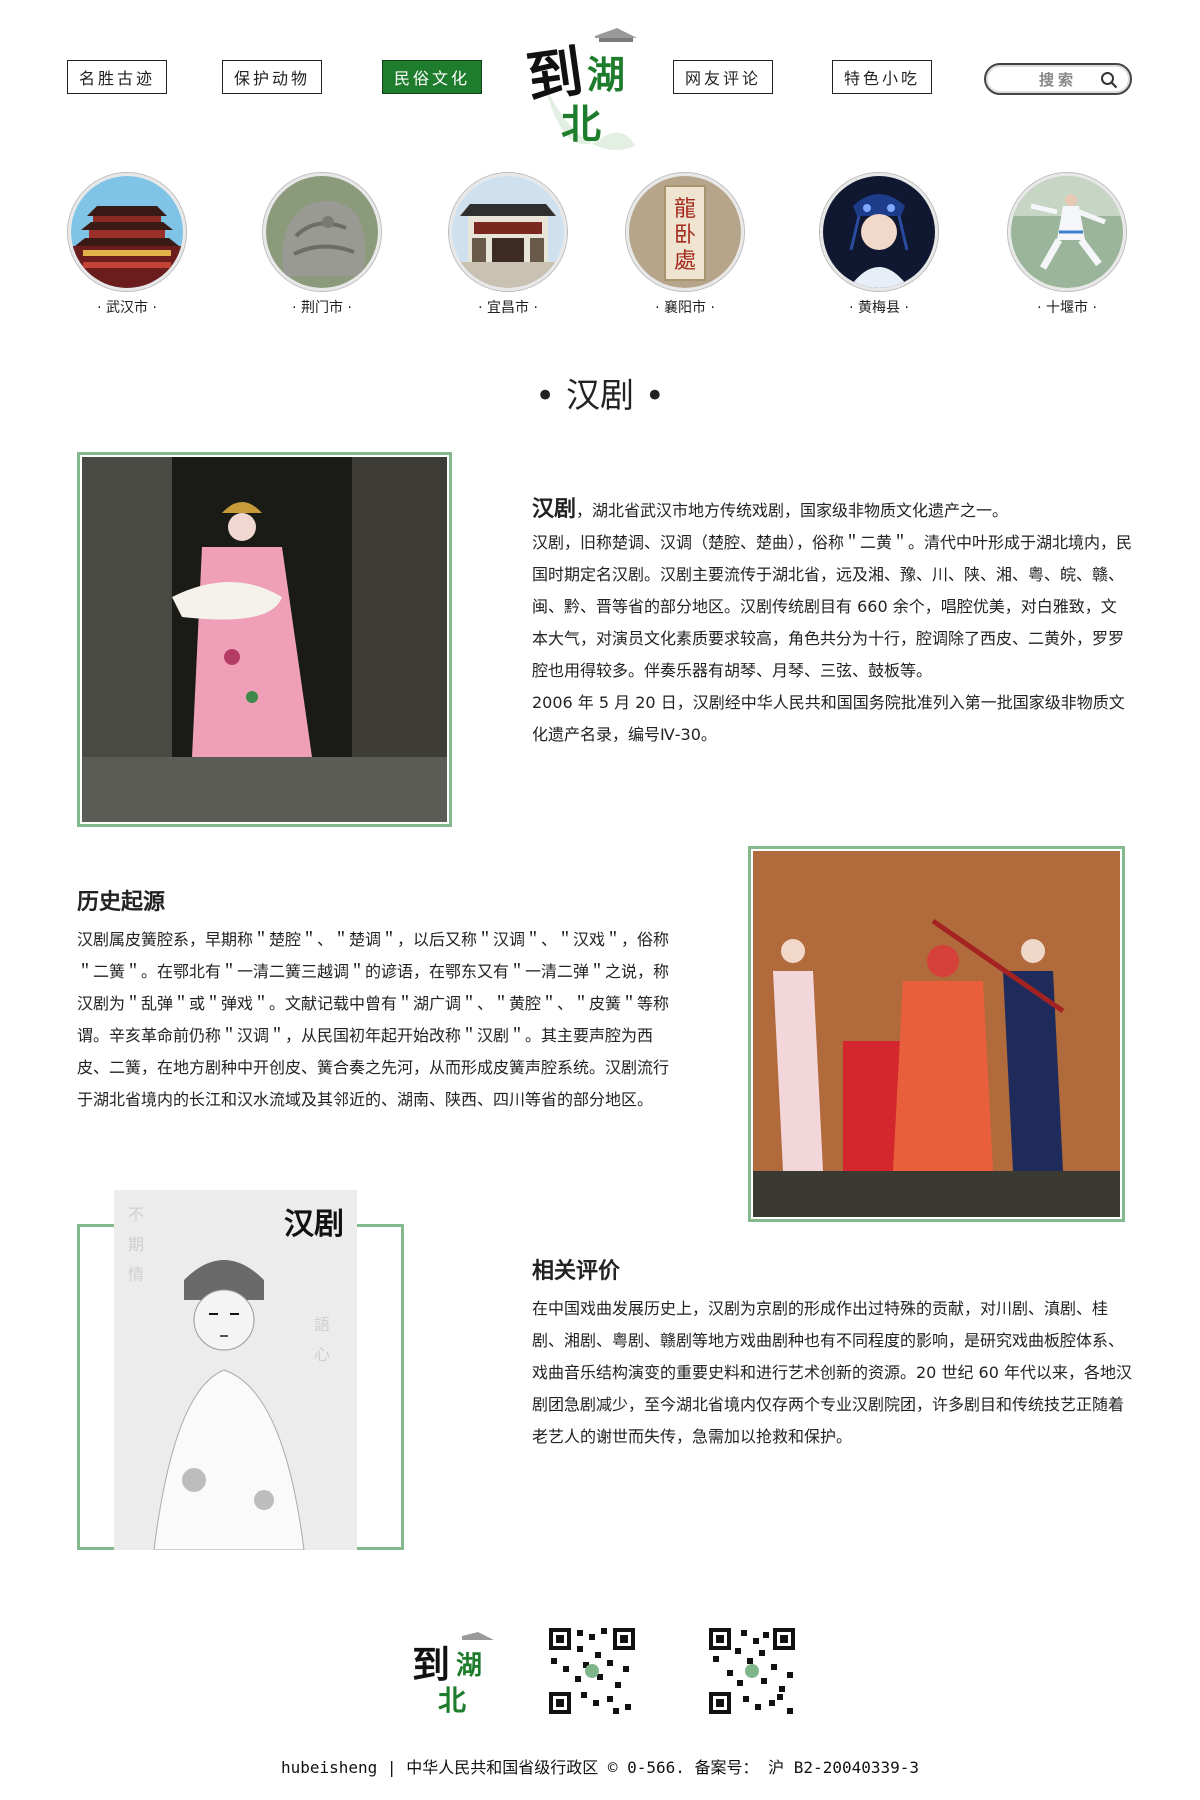 The height and width of the screenshot is (1800, 1200). What do you see at coordinates (1109, 80) in the screenshot?
I see `search-icon` at bounding box center [1109, 80].